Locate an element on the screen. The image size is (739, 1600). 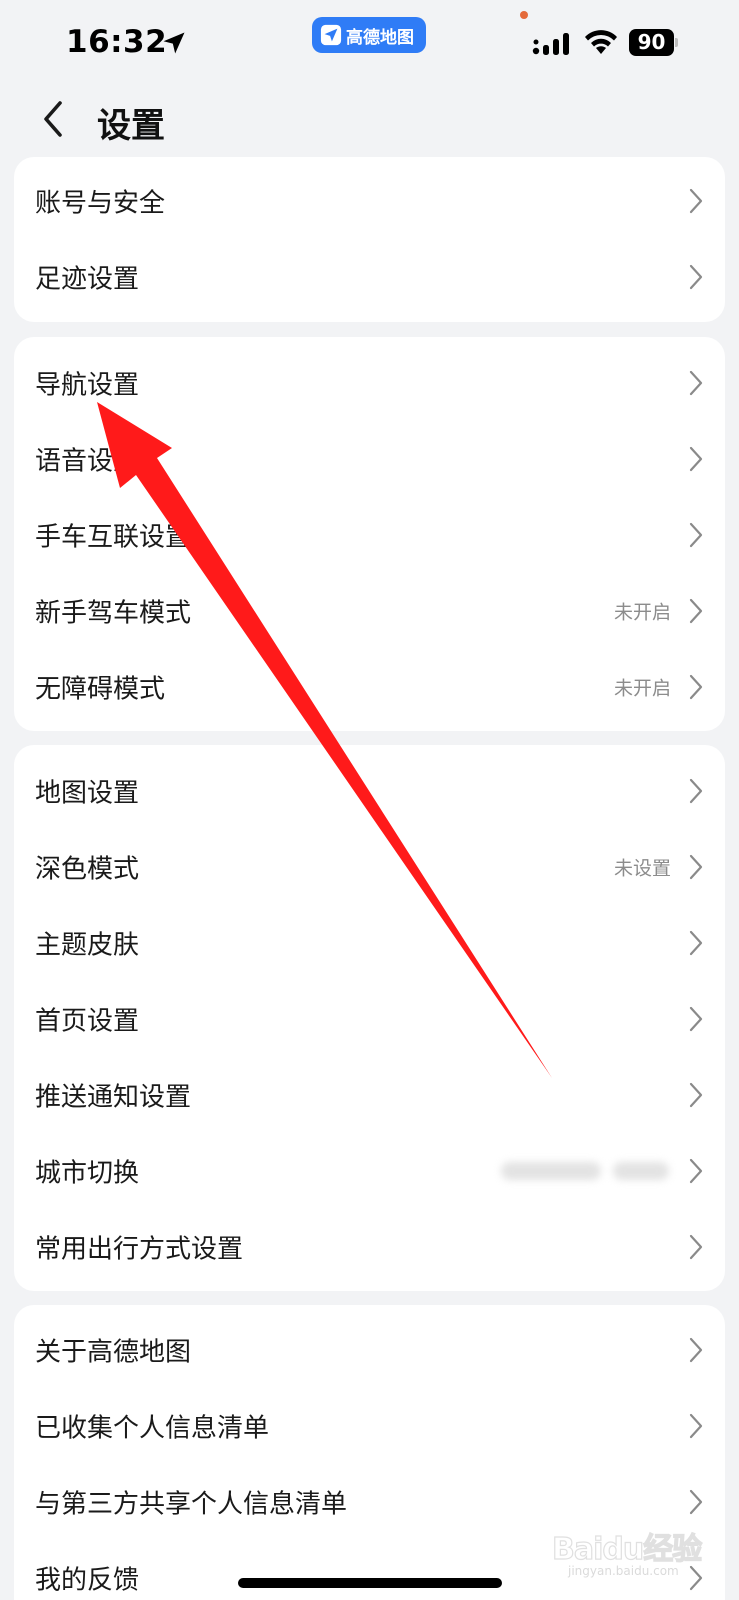
row-label: 导航设置 is located at coordinates (87, 385).